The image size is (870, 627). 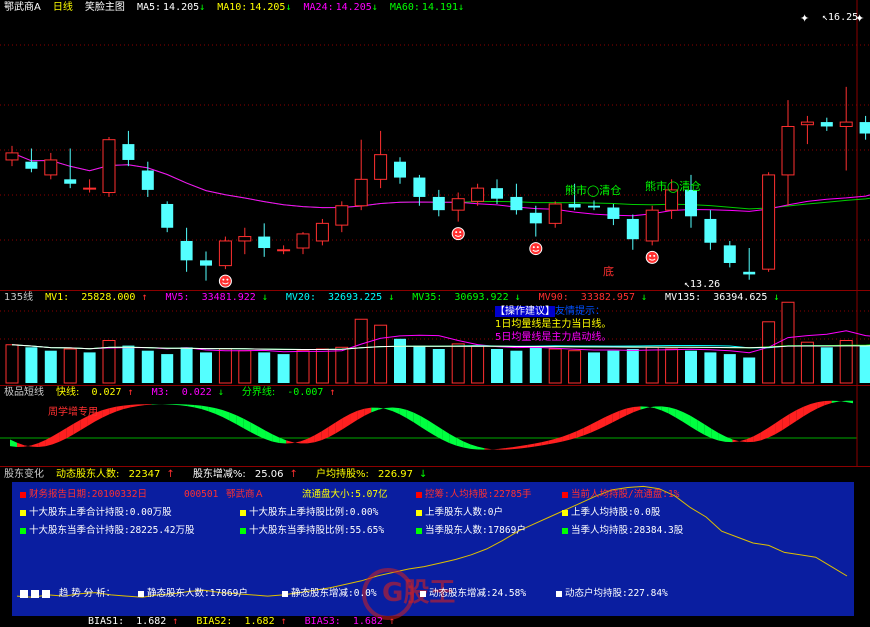 What do you see at coordinates (283, 622) in the screenshot?
I see `bias2-arrow: ↑` at bounding box center [283, 622].